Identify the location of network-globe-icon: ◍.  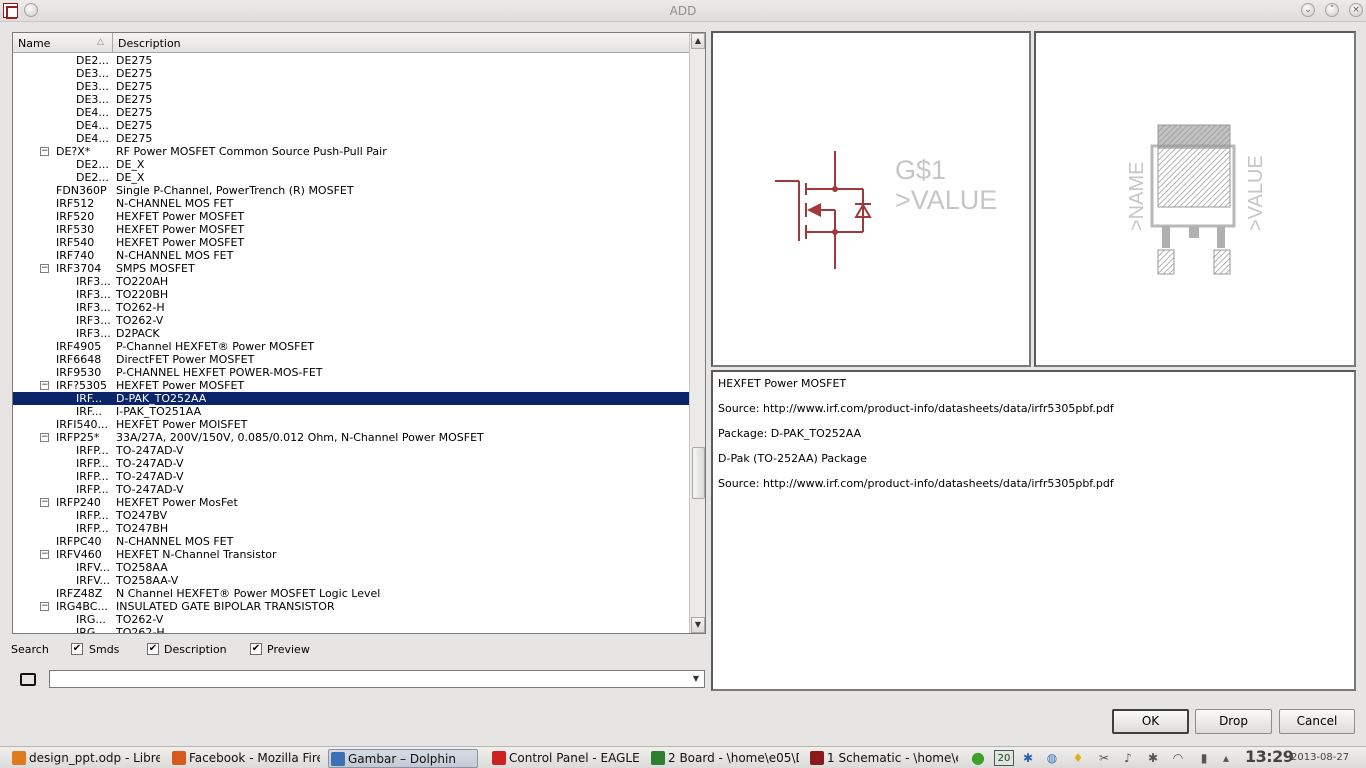
(1052, 758).